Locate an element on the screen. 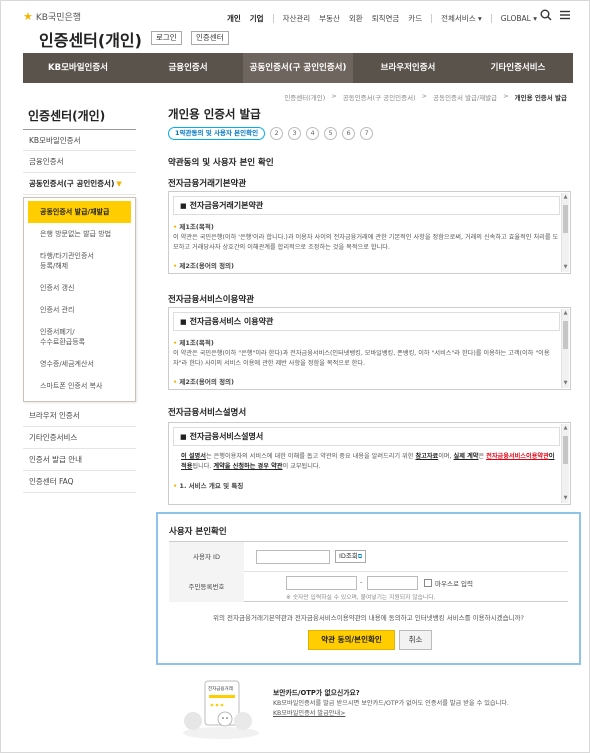 The image size is (590, 753). lnb-sub-receipt: 영수증/세금계산서 is located at coordinates (79, 364).